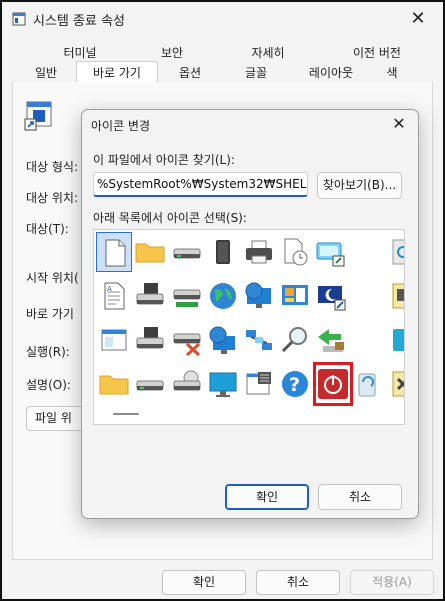 This screenshot has width=445, height=601. I want to click on blank-document-icon, so click(114, 252).